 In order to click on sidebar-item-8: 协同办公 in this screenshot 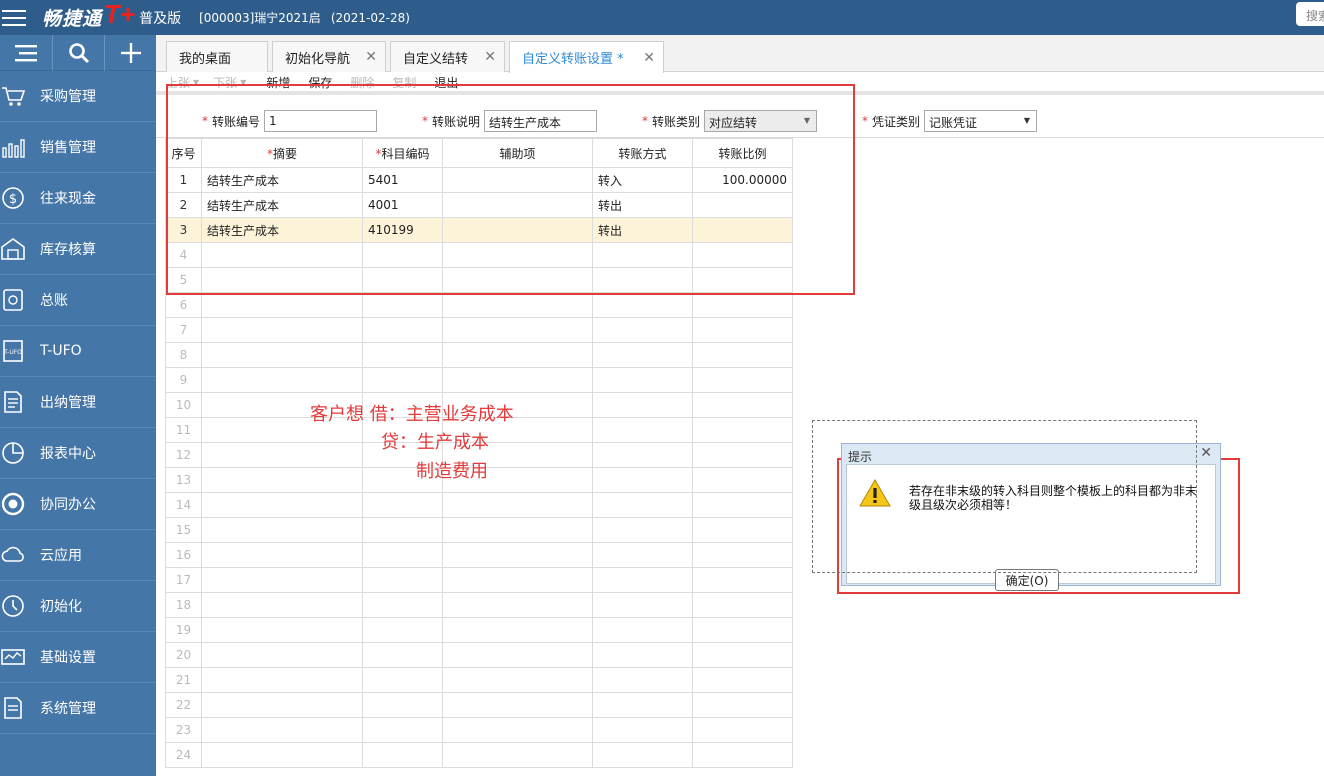, I will do `click(78, 504)`.